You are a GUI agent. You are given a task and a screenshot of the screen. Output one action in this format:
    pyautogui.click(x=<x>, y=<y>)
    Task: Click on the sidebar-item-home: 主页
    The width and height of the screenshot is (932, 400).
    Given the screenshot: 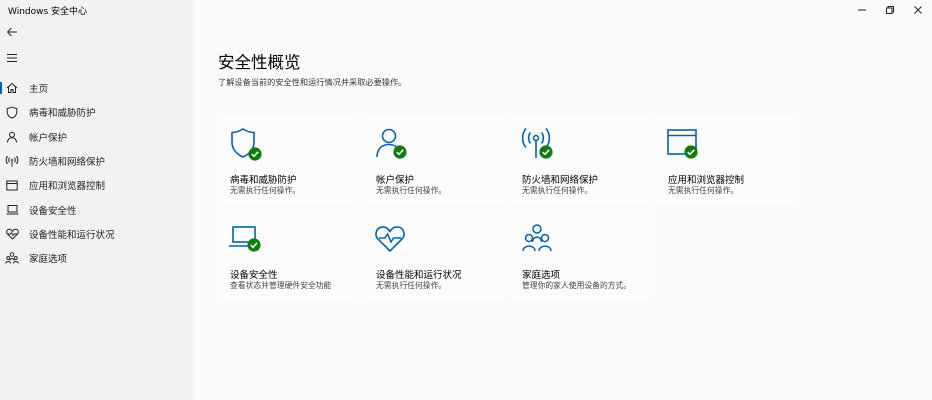 What is the action you would take?
    pyautogui.click(x=97, y=88)
    